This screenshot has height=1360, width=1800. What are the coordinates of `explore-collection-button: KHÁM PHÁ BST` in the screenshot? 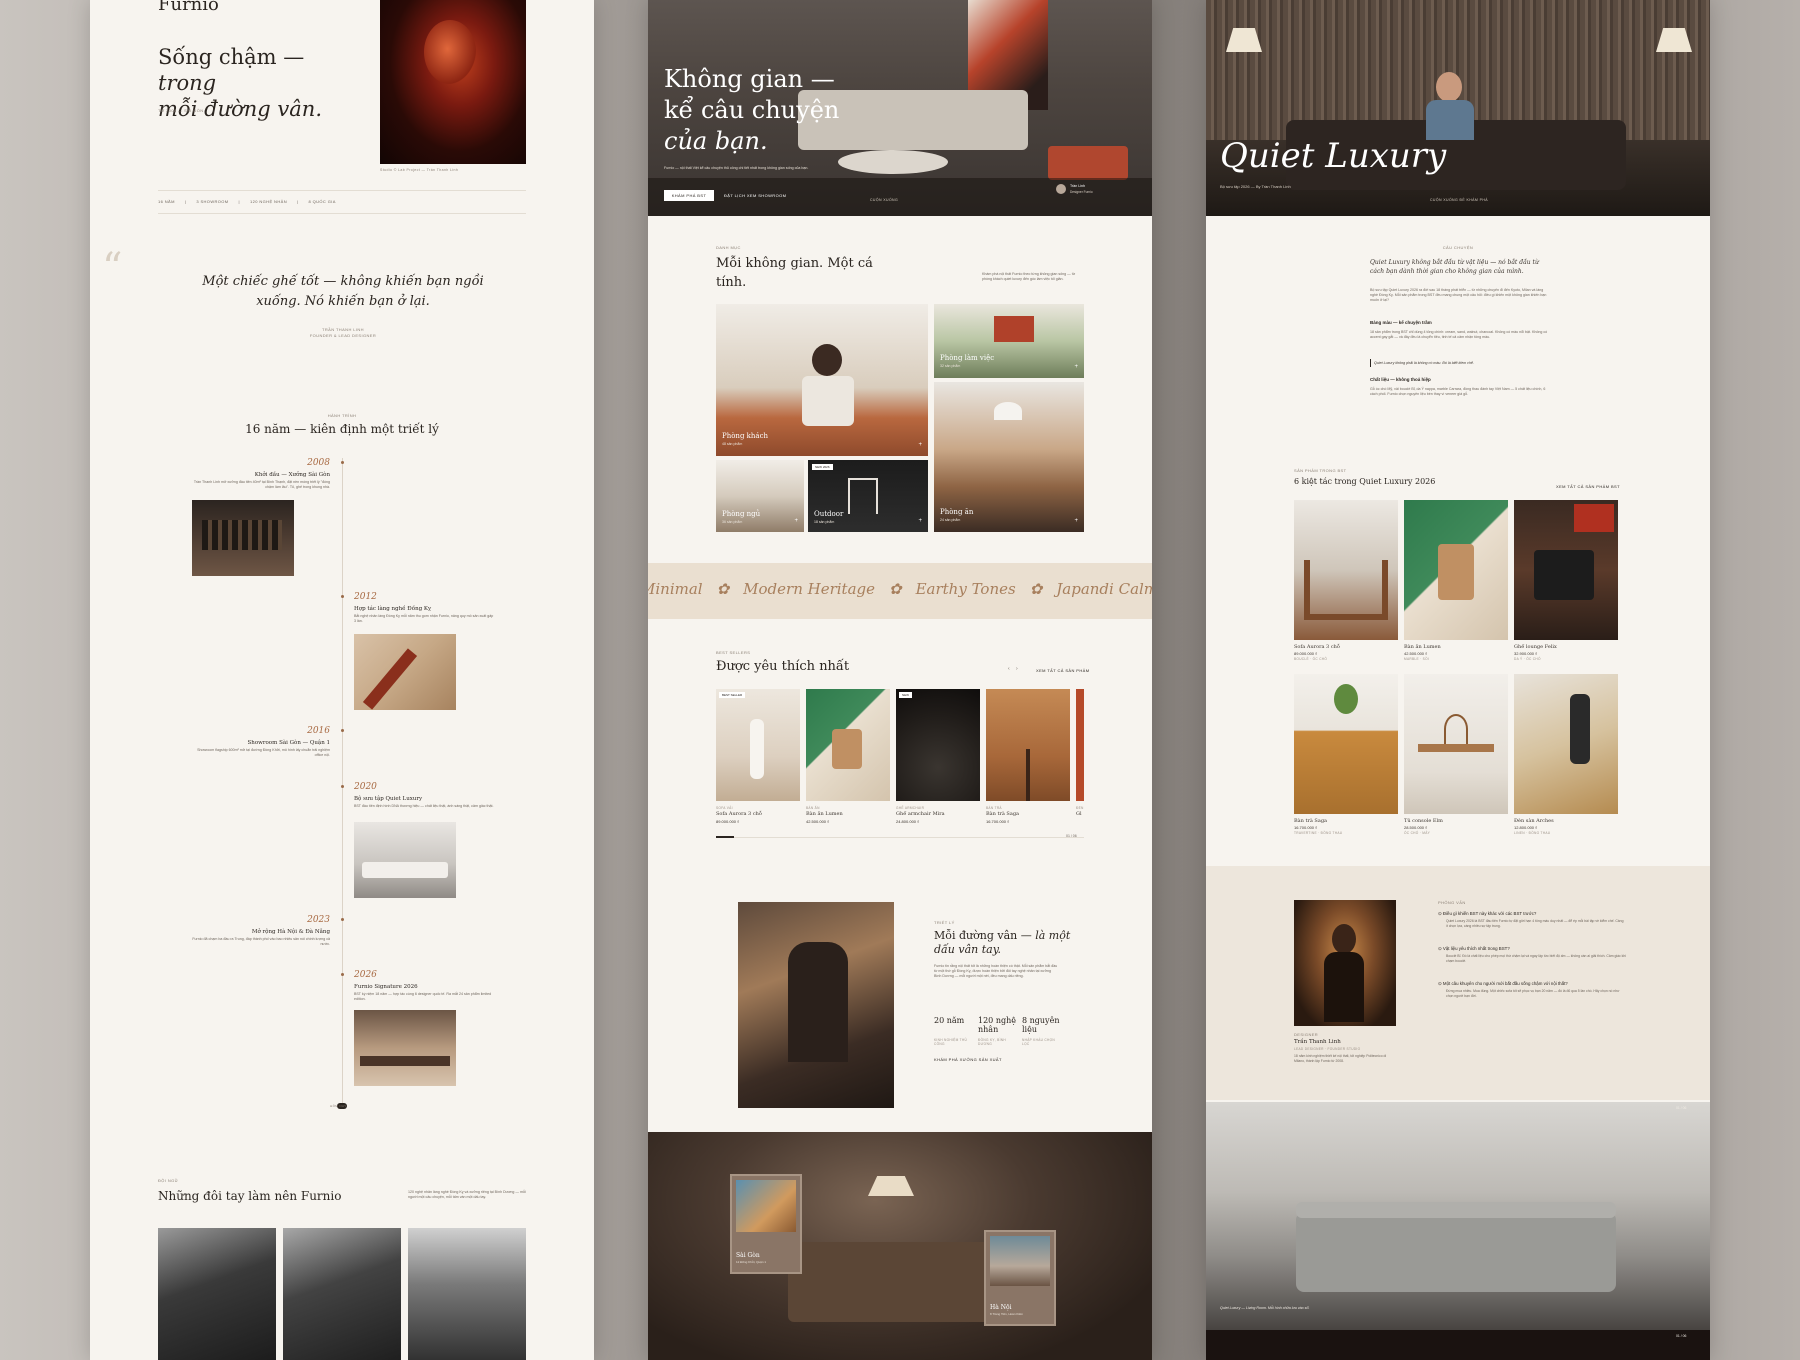 It's located at (689, 195).